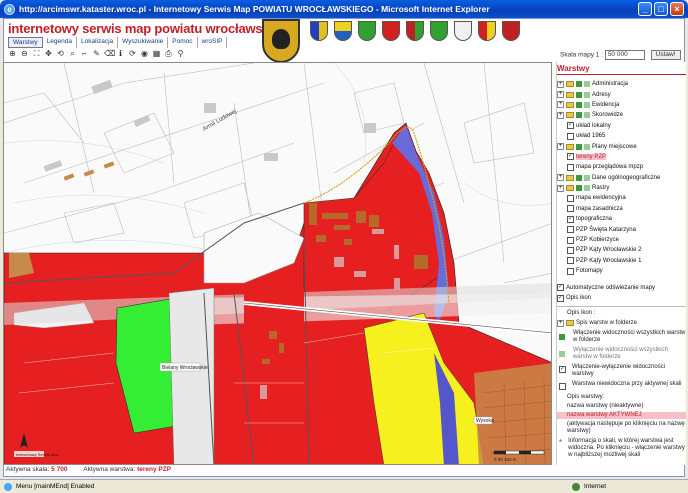 The height and width of the screenshot is (493, 688). What do you see at coordinates (590, 136) in the screenshot?
I see `layer-label: układ 1965` at bounding box center [590, 136].